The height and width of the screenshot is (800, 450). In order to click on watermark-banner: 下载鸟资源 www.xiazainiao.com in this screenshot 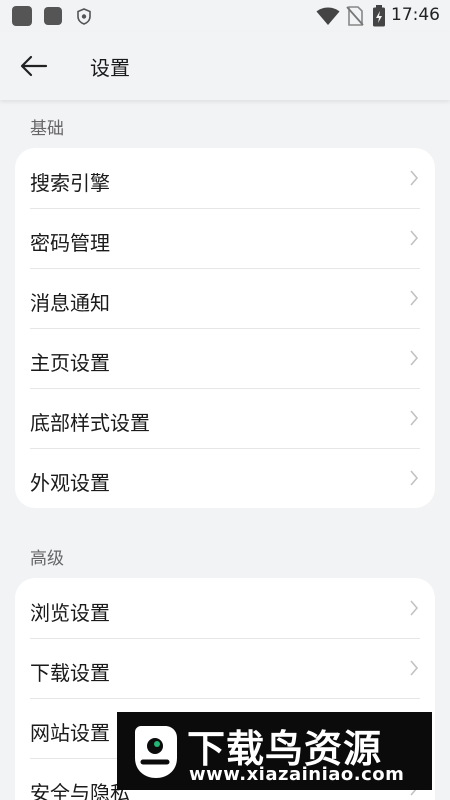, I will do `click(274, 751)`.